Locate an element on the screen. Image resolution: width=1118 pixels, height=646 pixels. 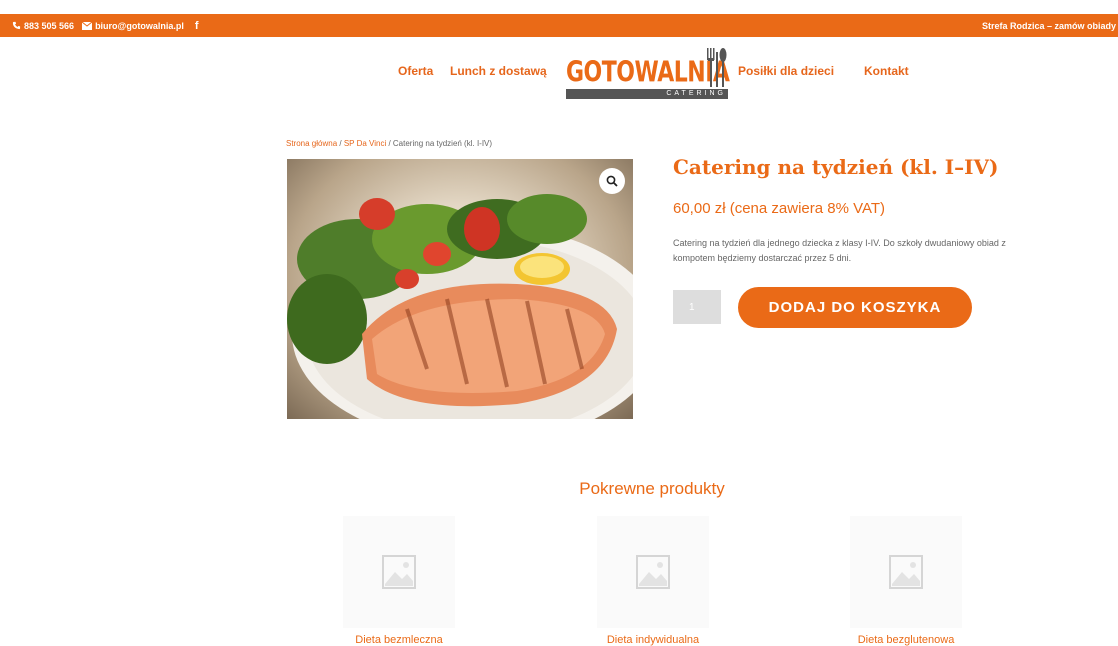
related-product-name: Dieta bezmleczna is located at coordinates (399, 640).